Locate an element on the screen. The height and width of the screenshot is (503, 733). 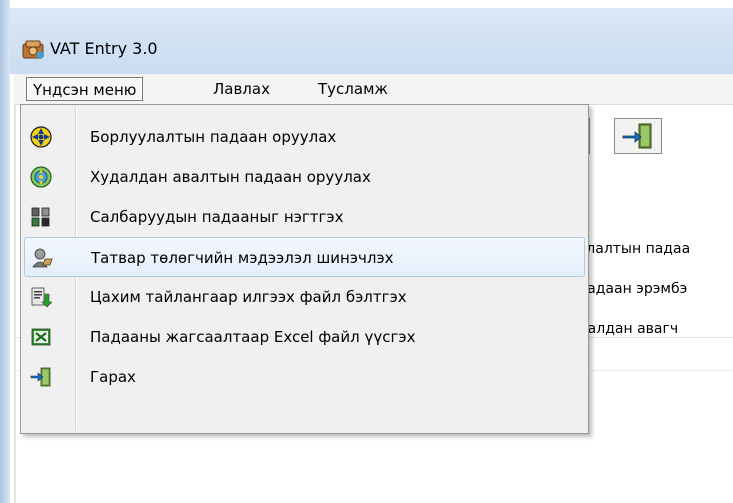
background-label-1: улалтын падаа is located at coordinates (634, 249).